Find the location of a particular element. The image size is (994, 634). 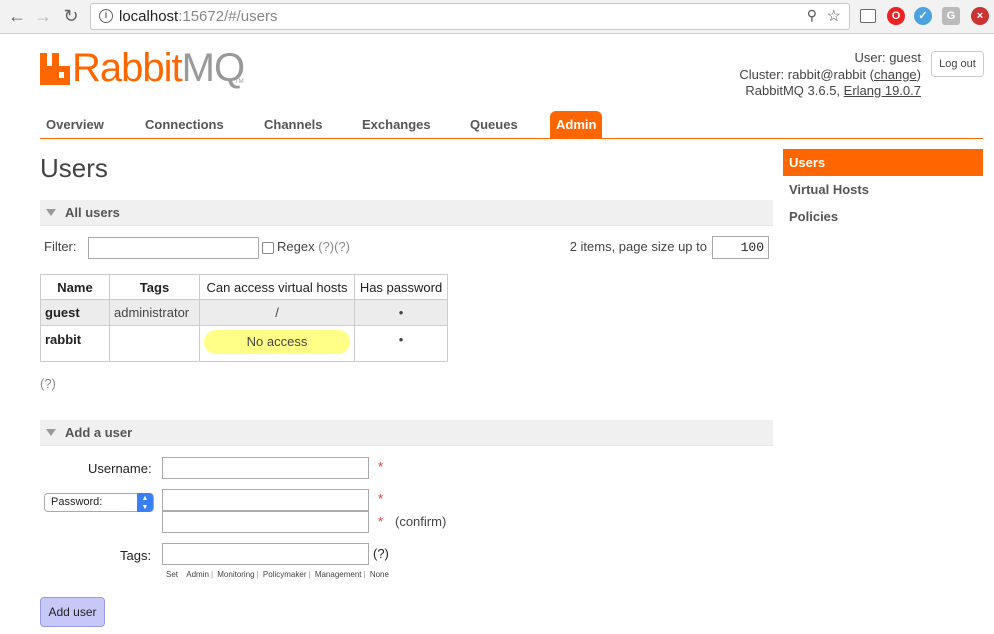

regex-label-group: Regex (?)(?) is located at coordinates (313, 246).